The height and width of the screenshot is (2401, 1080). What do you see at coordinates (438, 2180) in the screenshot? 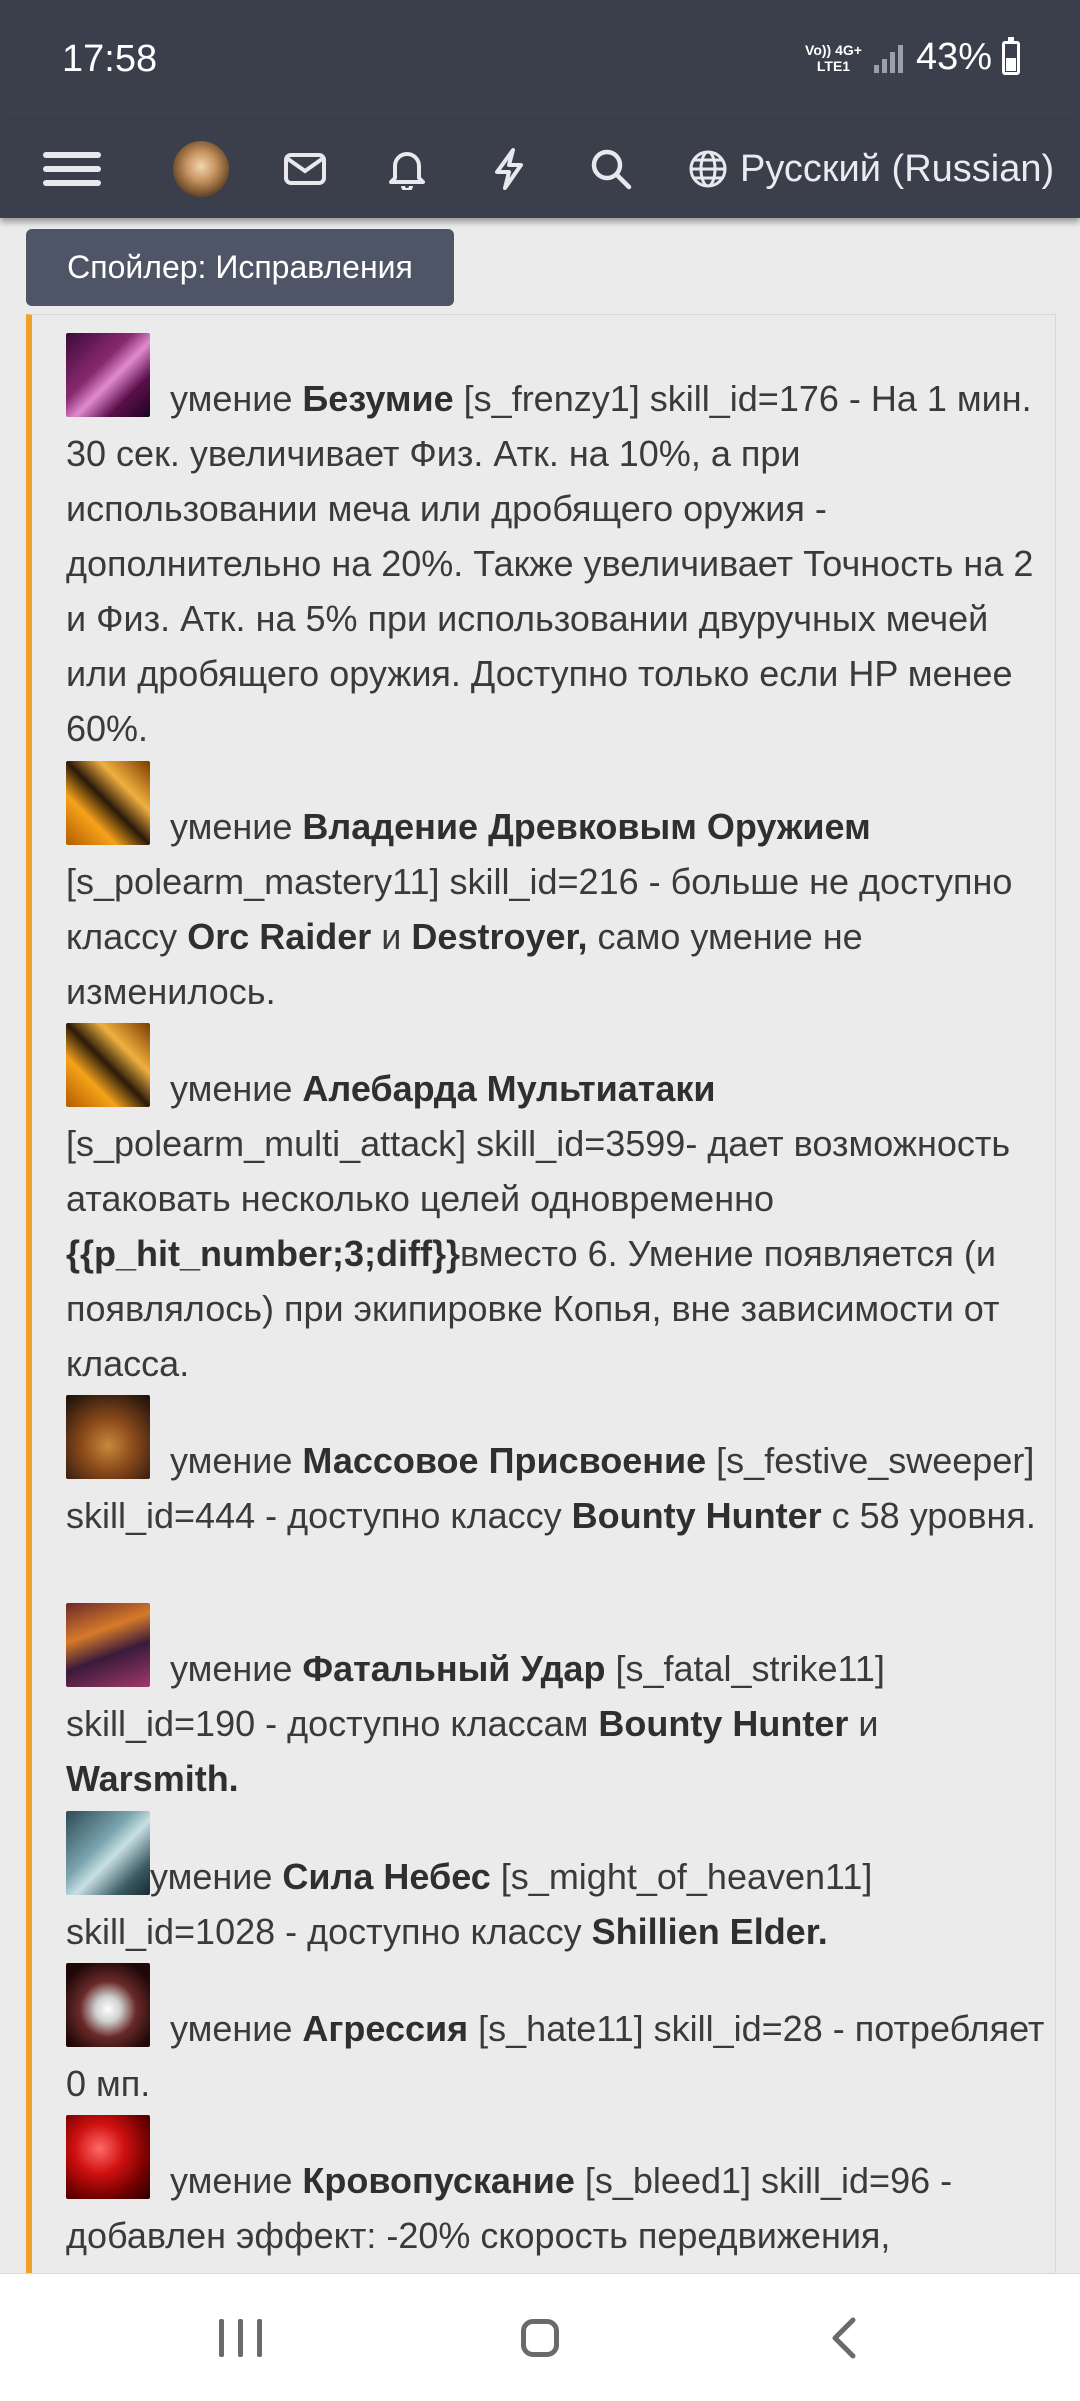
I see `skill-name: Кровопускание` at bounding box center [438, 2180].